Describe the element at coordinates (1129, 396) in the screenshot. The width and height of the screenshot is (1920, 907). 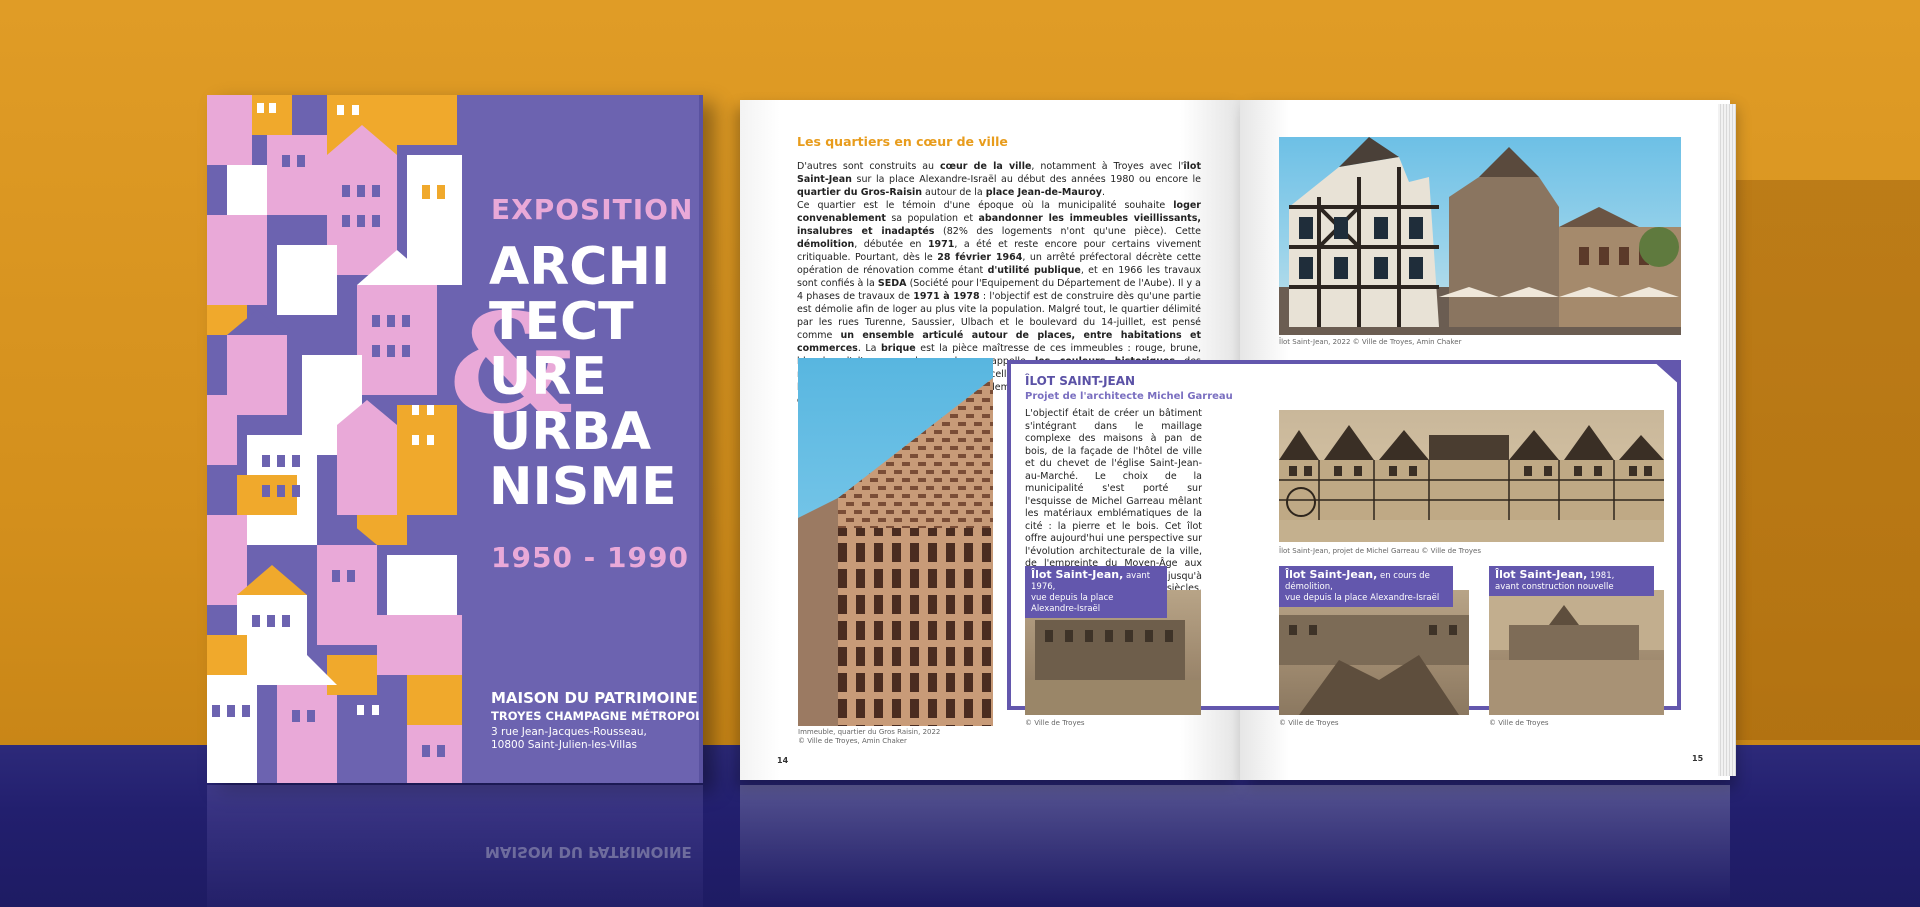
I see `box-subtitle: Projet de l'architecte Michel Garreau` at that location.